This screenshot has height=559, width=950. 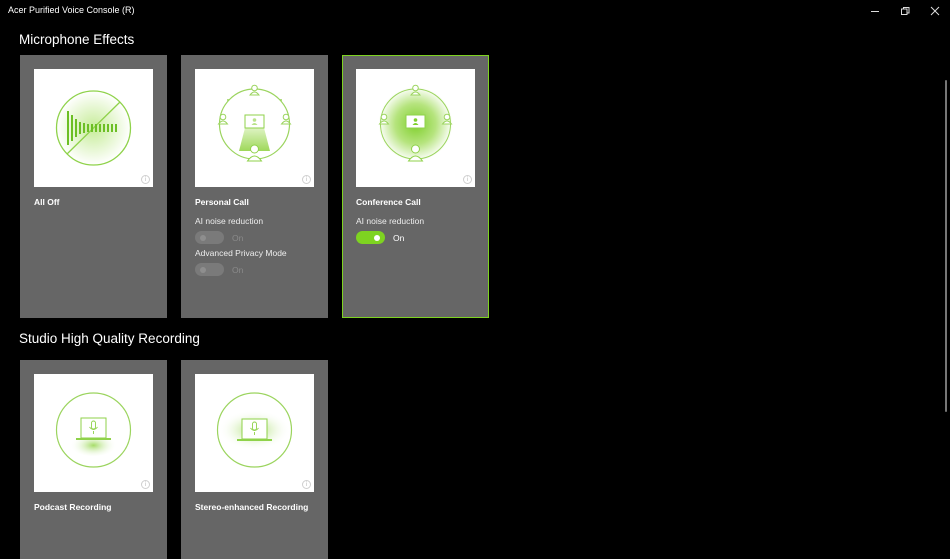 I want to click on advanced-privacy-mode-label: Advanced Privacy Mode, so click(x=241, y=253).